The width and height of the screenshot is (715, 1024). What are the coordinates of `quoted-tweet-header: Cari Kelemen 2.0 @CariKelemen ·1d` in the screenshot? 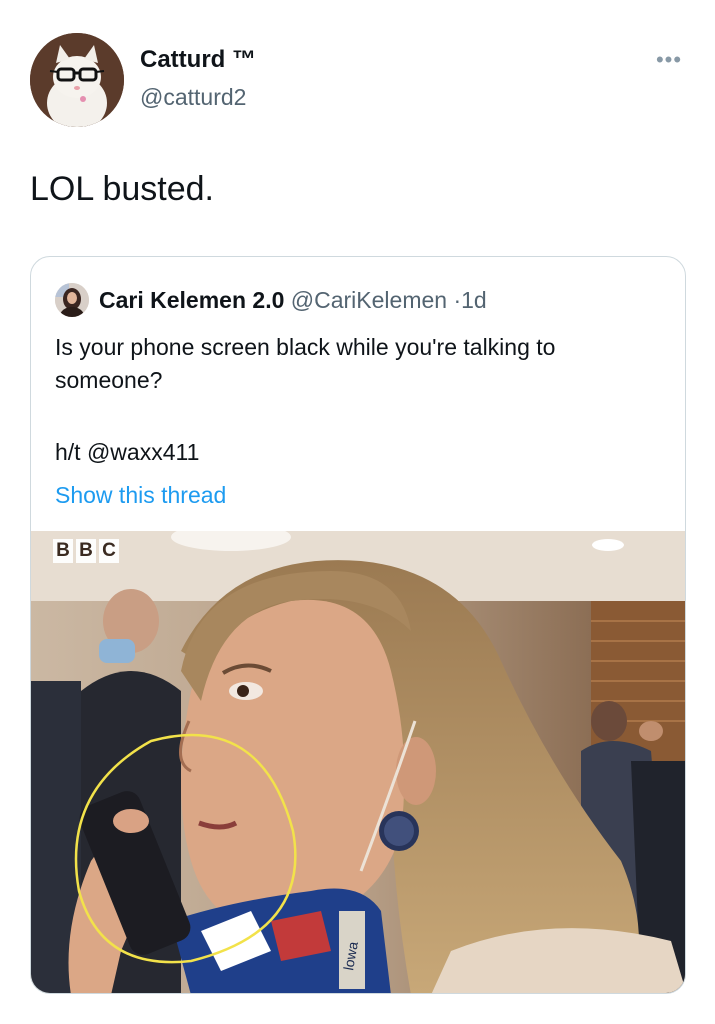 It's located at (293, 300).